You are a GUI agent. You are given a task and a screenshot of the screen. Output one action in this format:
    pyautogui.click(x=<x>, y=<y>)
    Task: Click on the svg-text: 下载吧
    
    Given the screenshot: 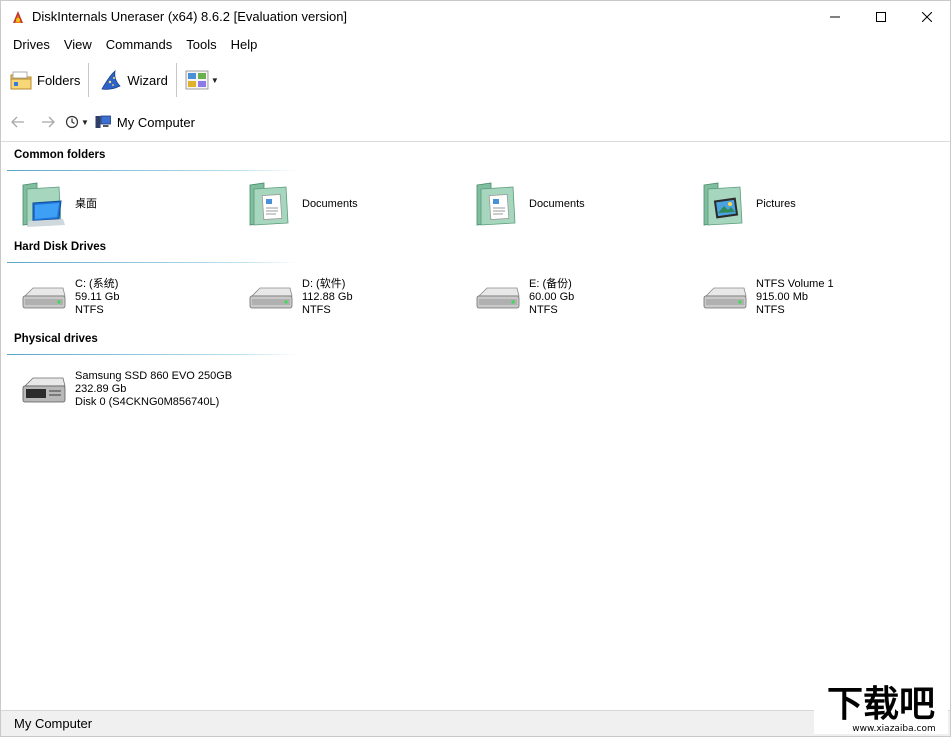 What is the action you would take?
    pyautogui.click(x=881, y=704)
    